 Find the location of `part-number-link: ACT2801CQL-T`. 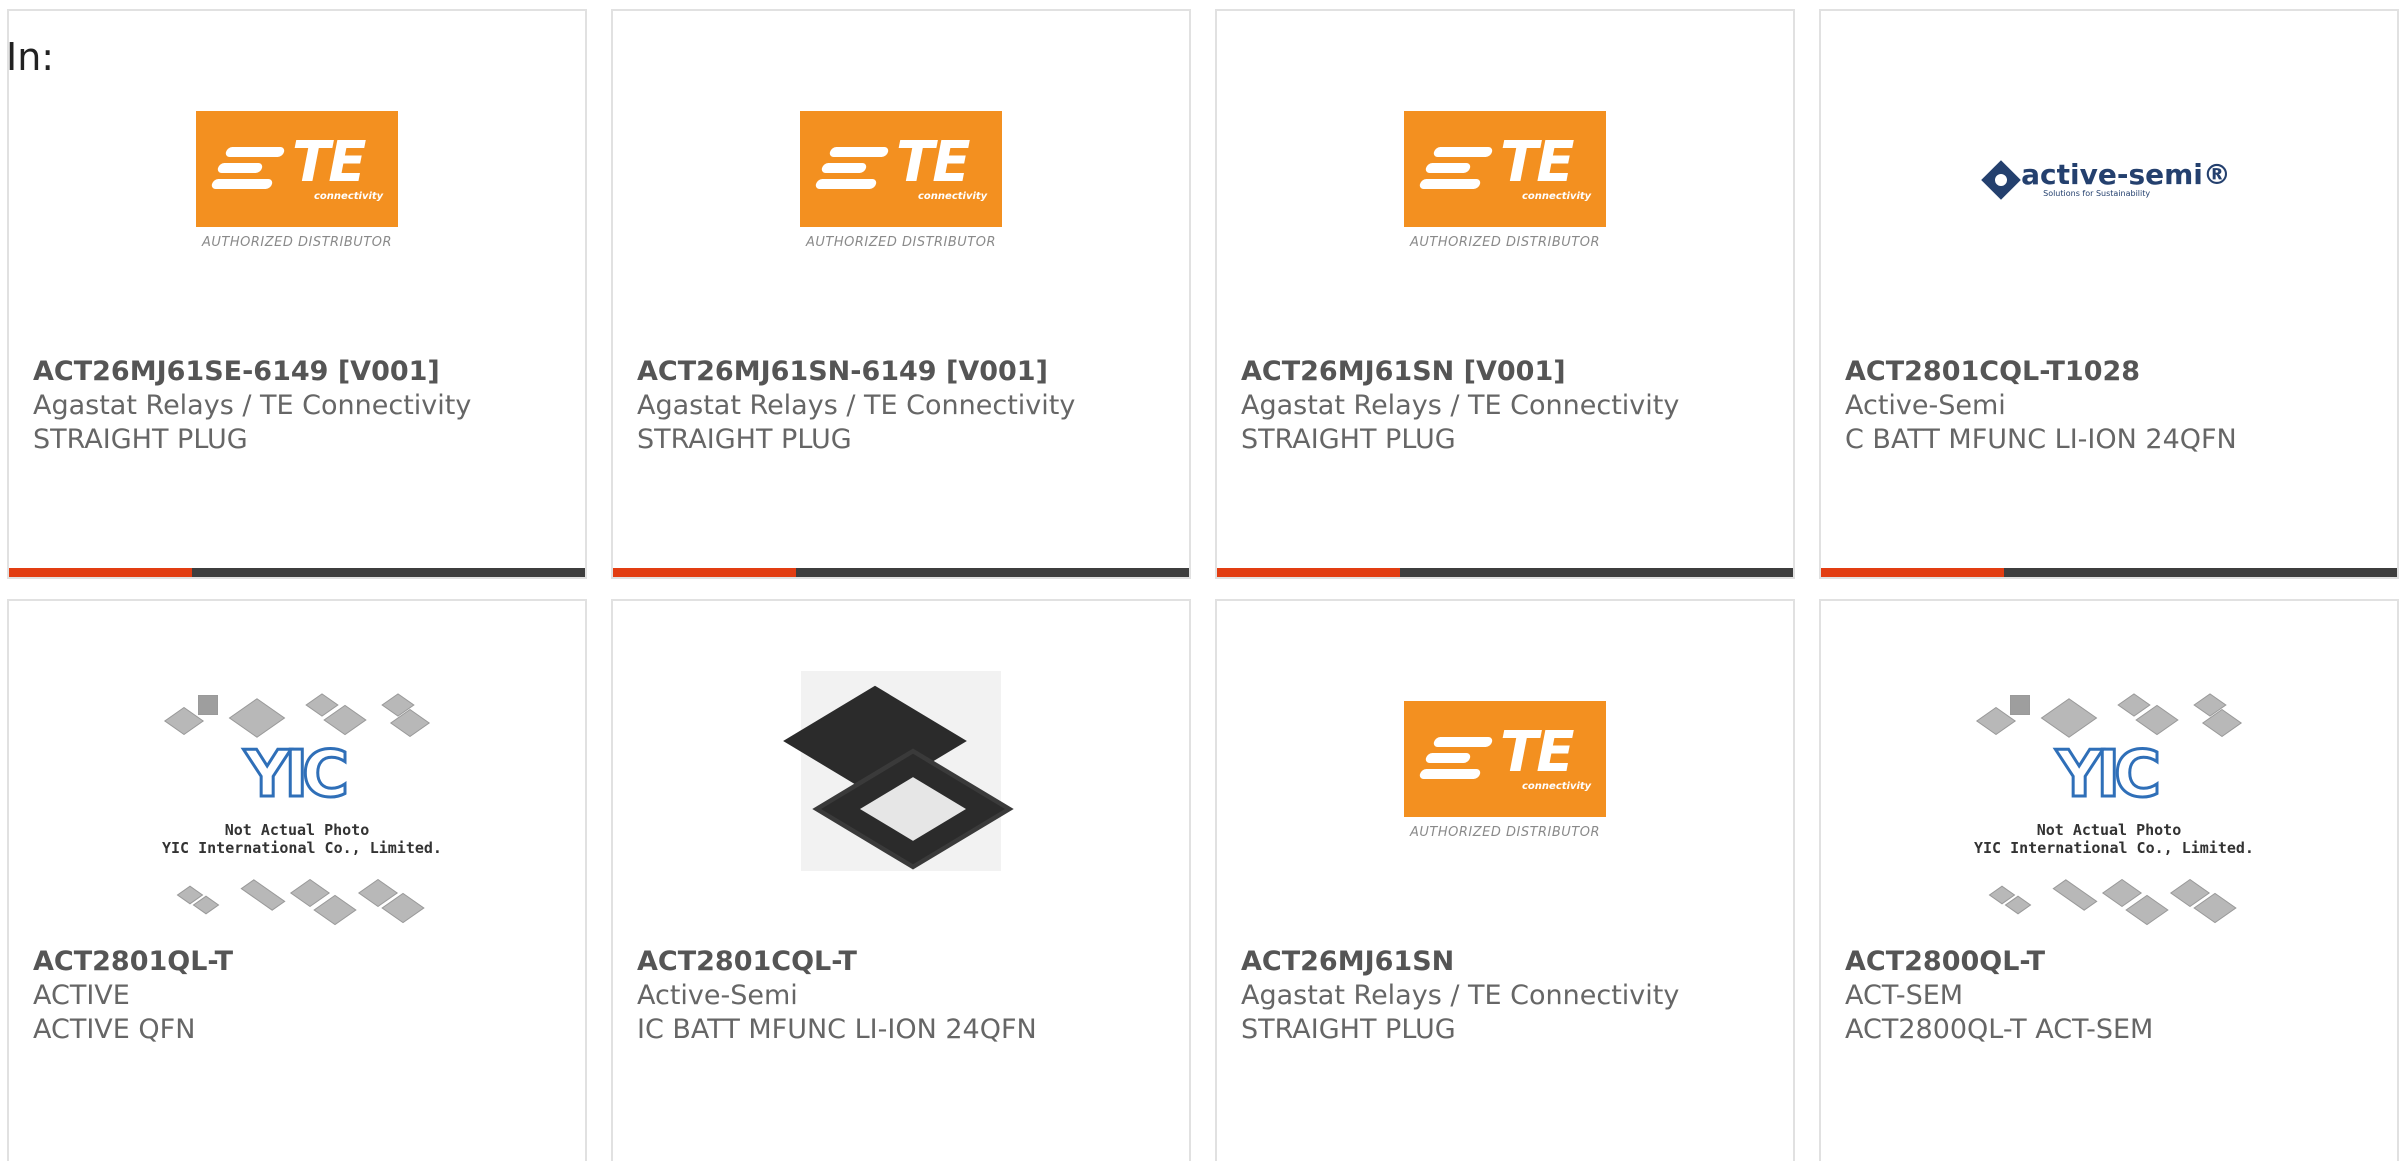

part-number-link: ACT2801CQL-T is located at coordinates (907, 962).